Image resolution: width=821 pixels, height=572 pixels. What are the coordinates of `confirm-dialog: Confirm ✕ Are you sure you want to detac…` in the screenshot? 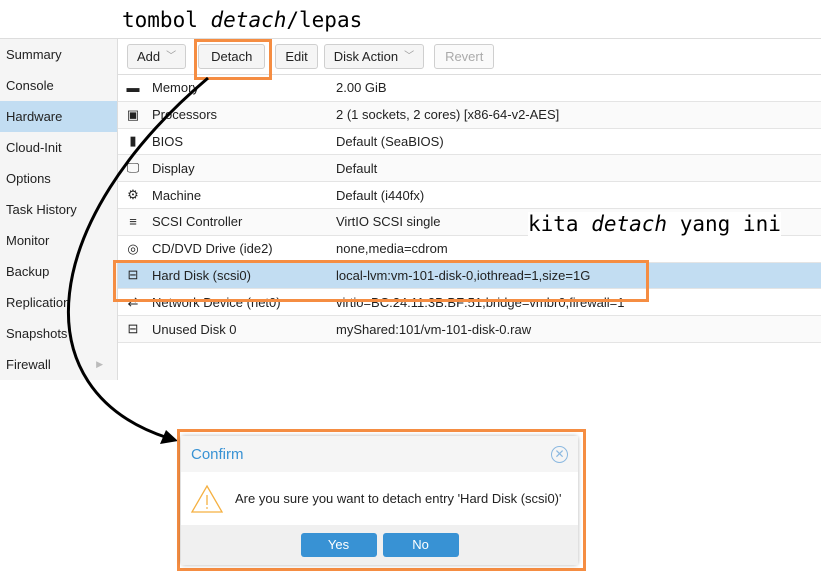 It's located at (379, 500).